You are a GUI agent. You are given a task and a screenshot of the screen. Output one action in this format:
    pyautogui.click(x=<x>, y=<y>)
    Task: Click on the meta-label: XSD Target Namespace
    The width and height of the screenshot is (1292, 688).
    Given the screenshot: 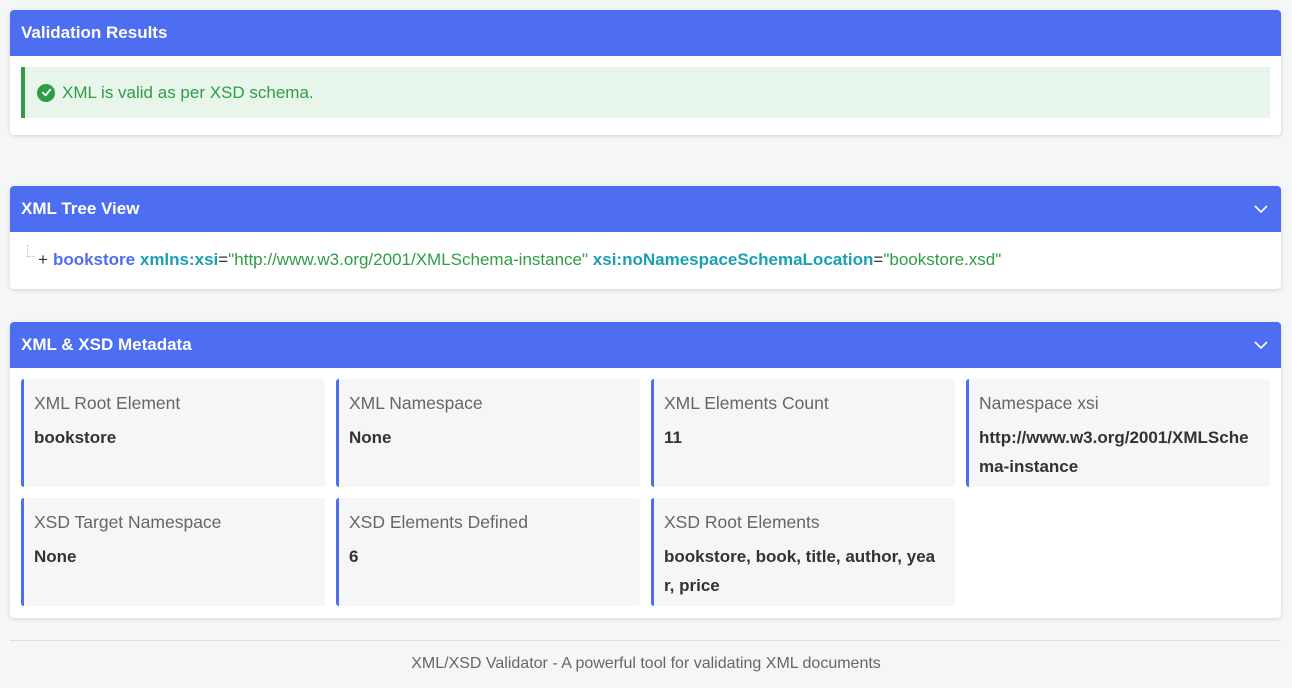 What is the action you would take?
    pyautogui.click(x=128, y=522)
    